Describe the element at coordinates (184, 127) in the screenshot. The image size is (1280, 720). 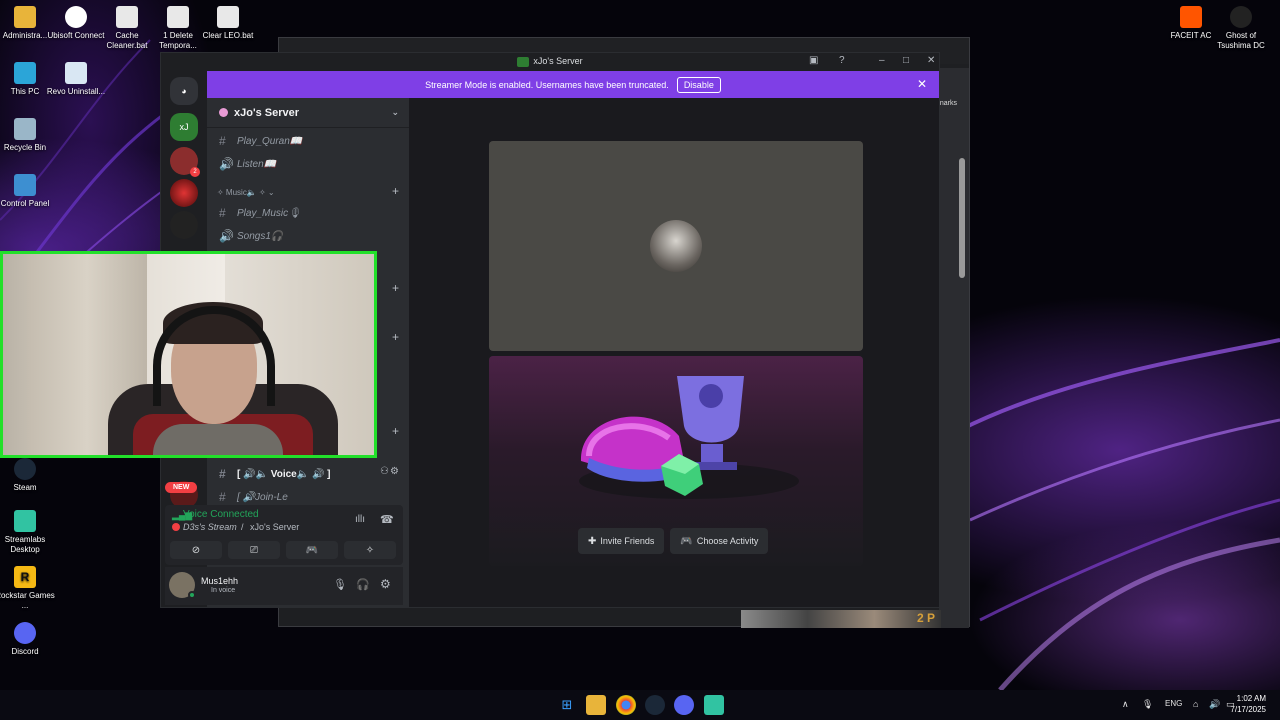
I see `server-xjo: xJ` at that location.